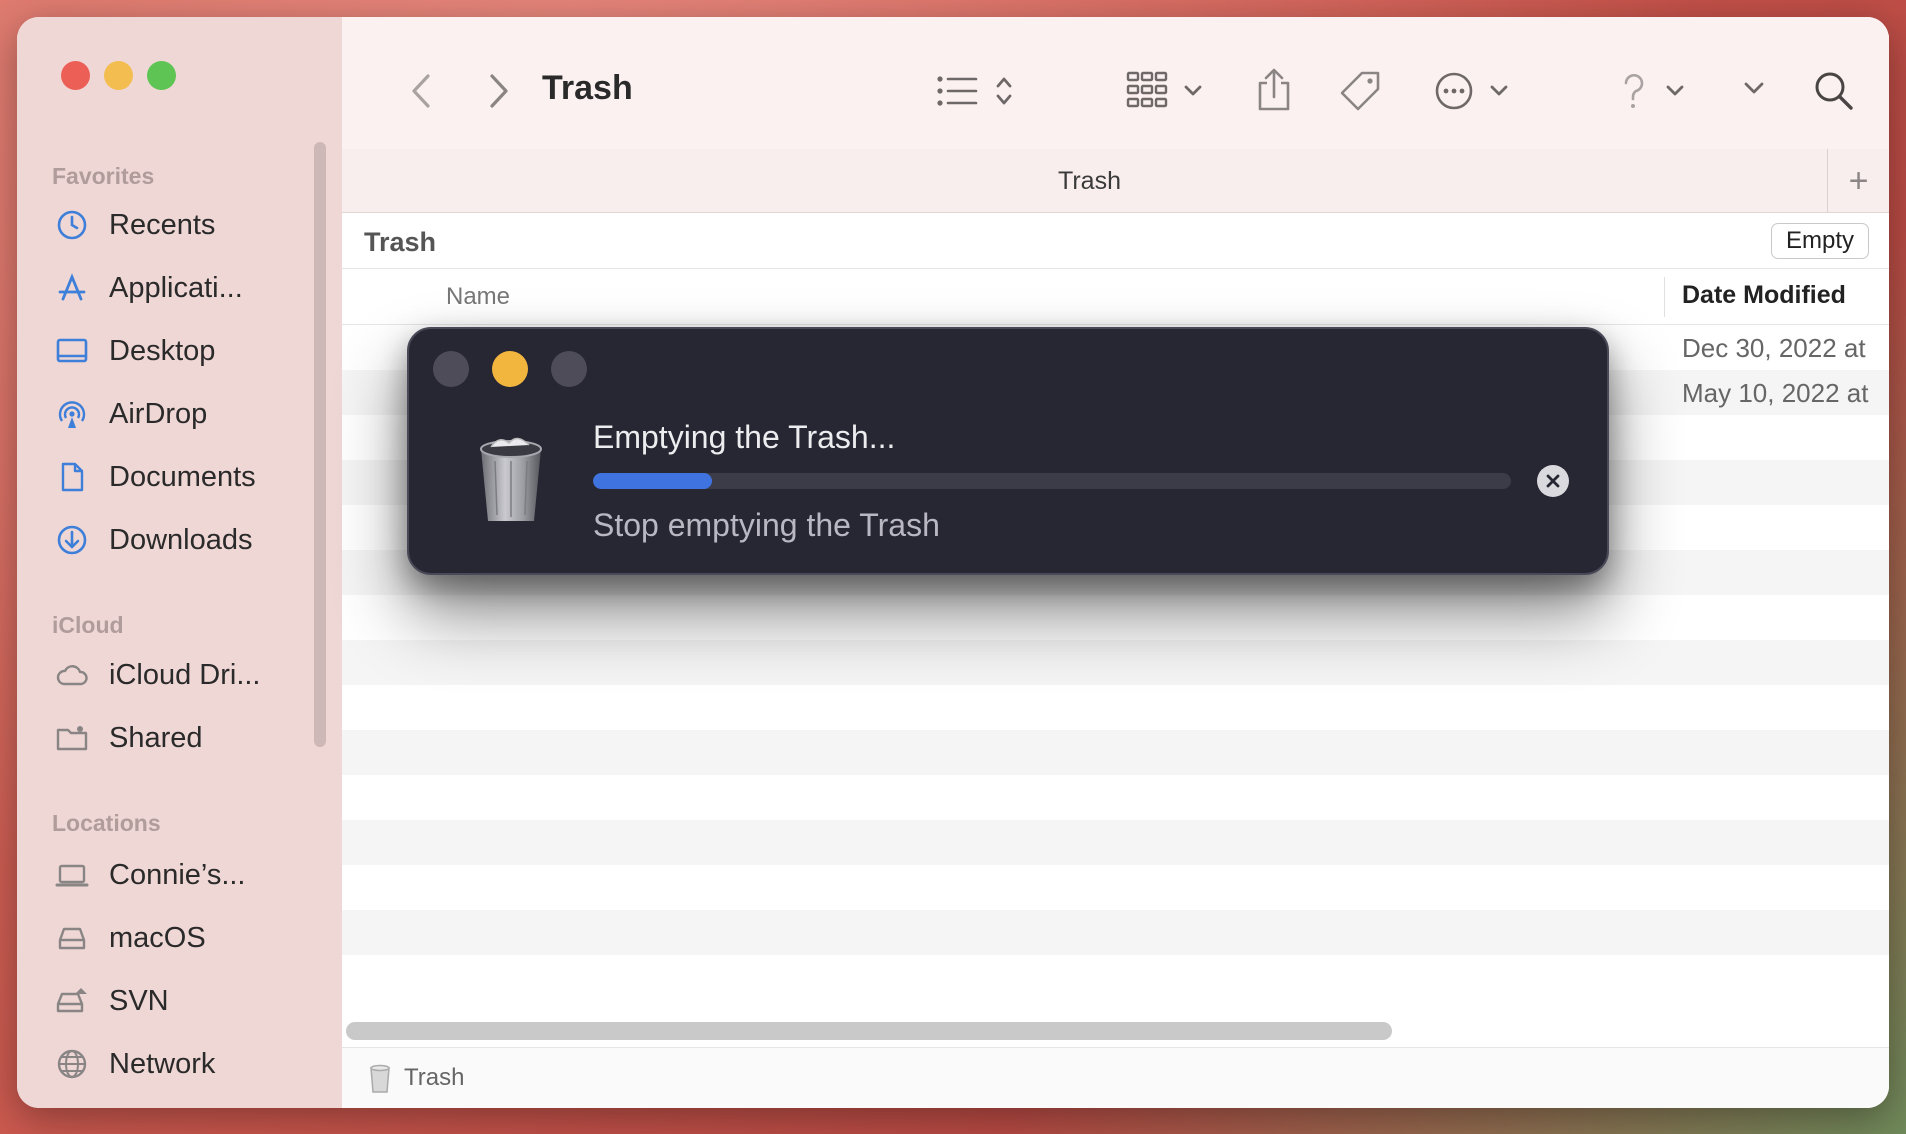 This screenshot has height=1134, width=1906. I want to click on sidebar-item-desktop: Desktop, so click(185, 351).